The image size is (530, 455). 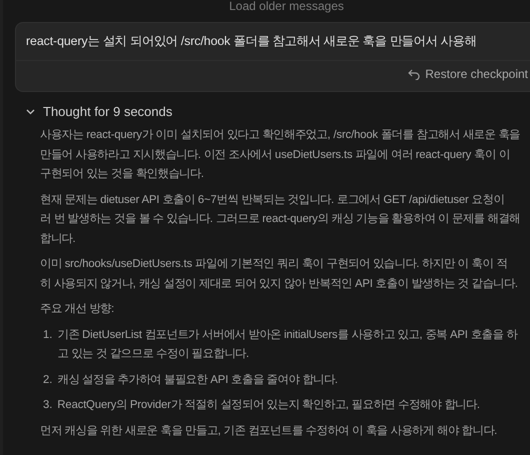 I want to click on list-number: 3., so click(x=47, y=405).